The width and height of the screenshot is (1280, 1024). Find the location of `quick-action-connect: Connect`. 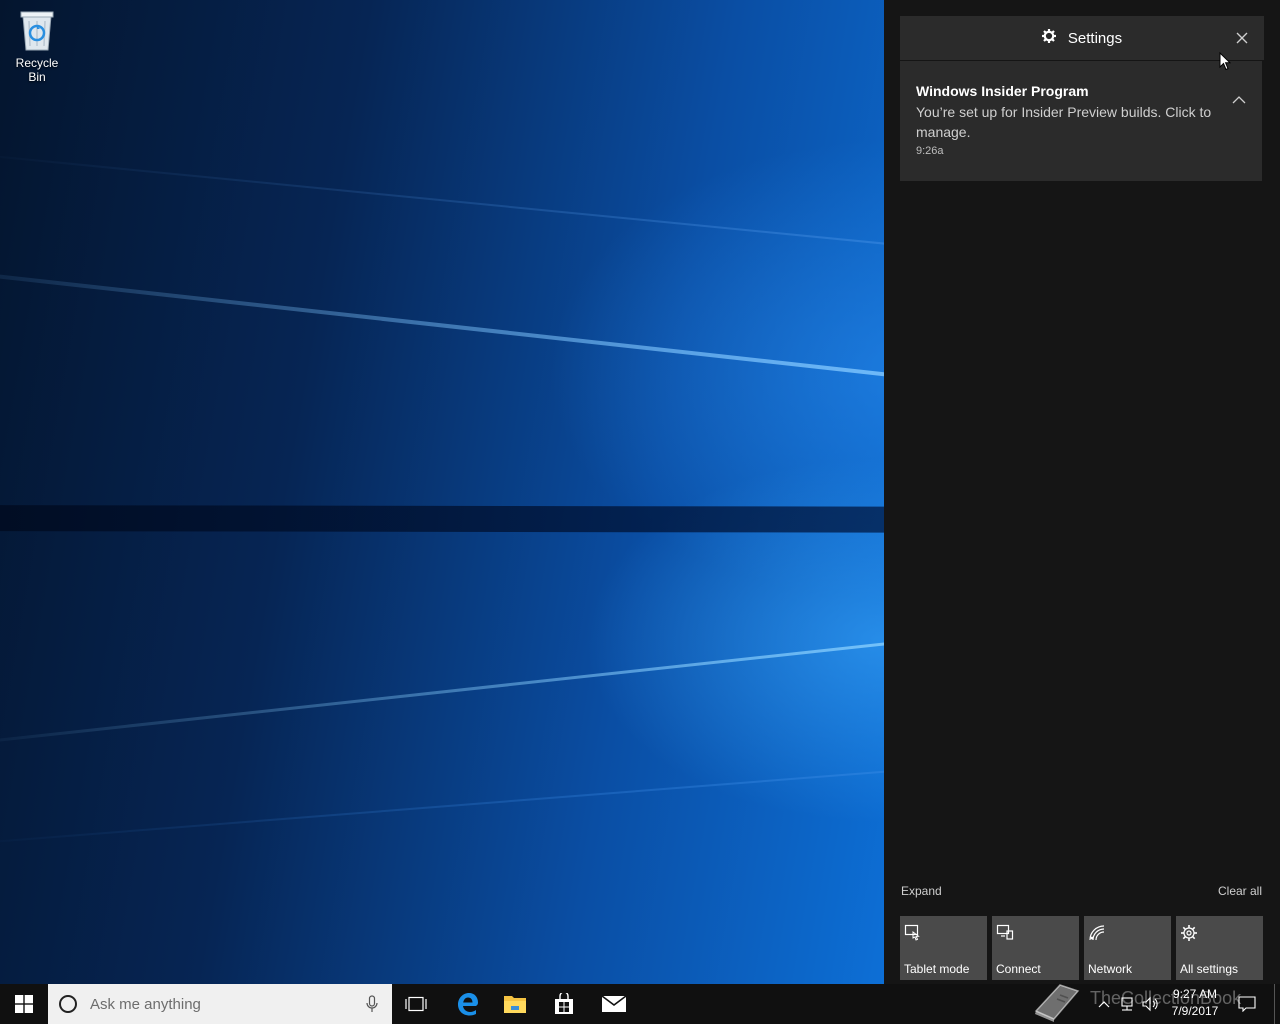

quick-action-connect: Connect is located at coordinates (1035, 948).